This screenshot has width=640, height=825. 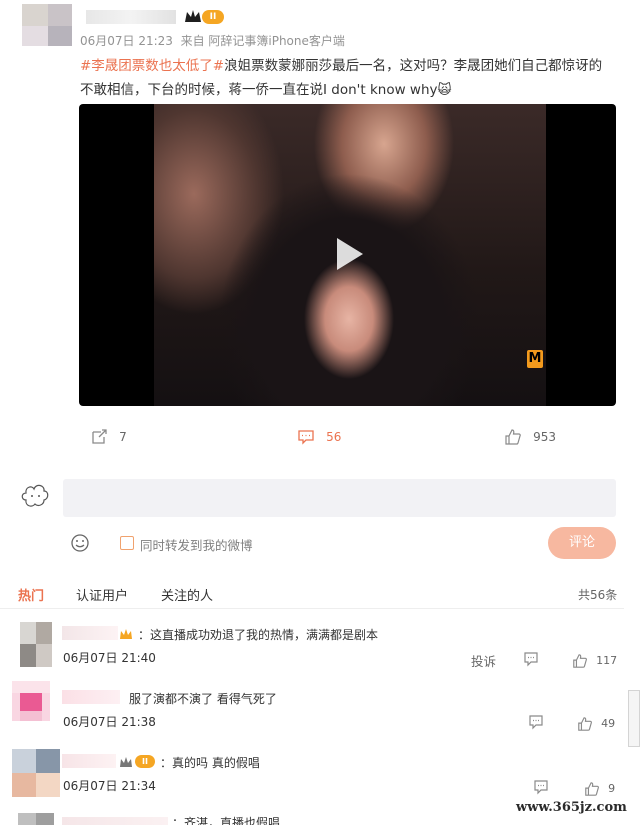 What do you see at coordinates (607, 660) in the screenshot?
I see `comment-like-count: 117` at bounding box center [607, 660].